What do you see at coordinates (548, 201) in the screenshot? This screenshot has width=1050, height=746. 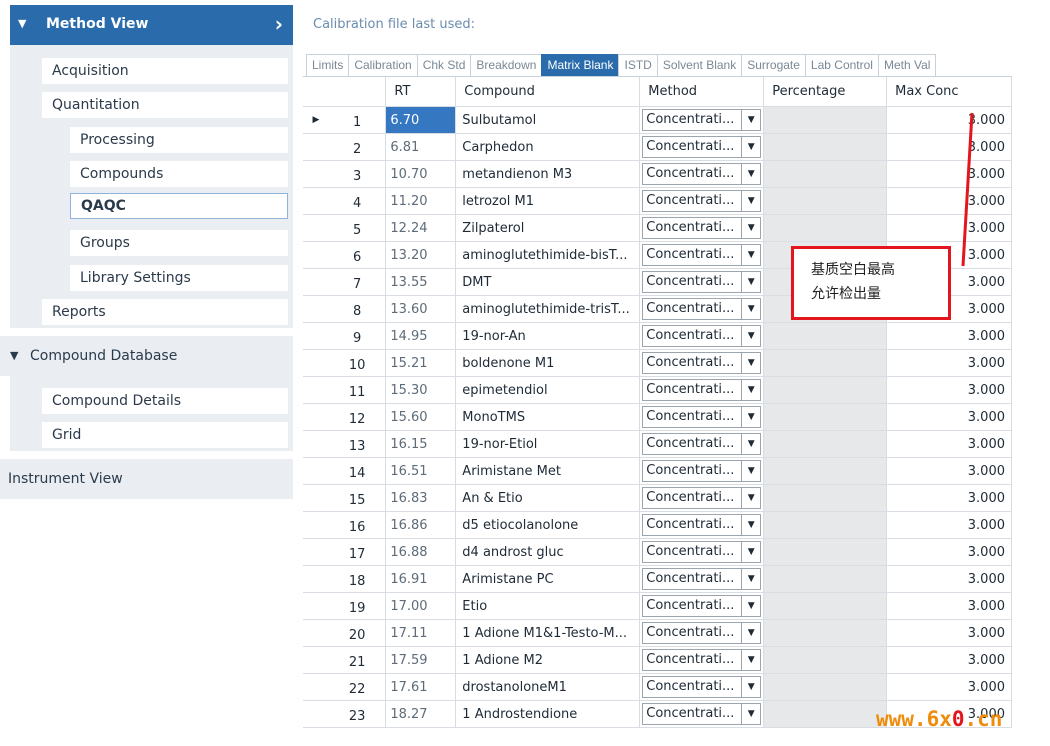 I see `compound-cell: letrozol M1` at bounding box center [548, 201].